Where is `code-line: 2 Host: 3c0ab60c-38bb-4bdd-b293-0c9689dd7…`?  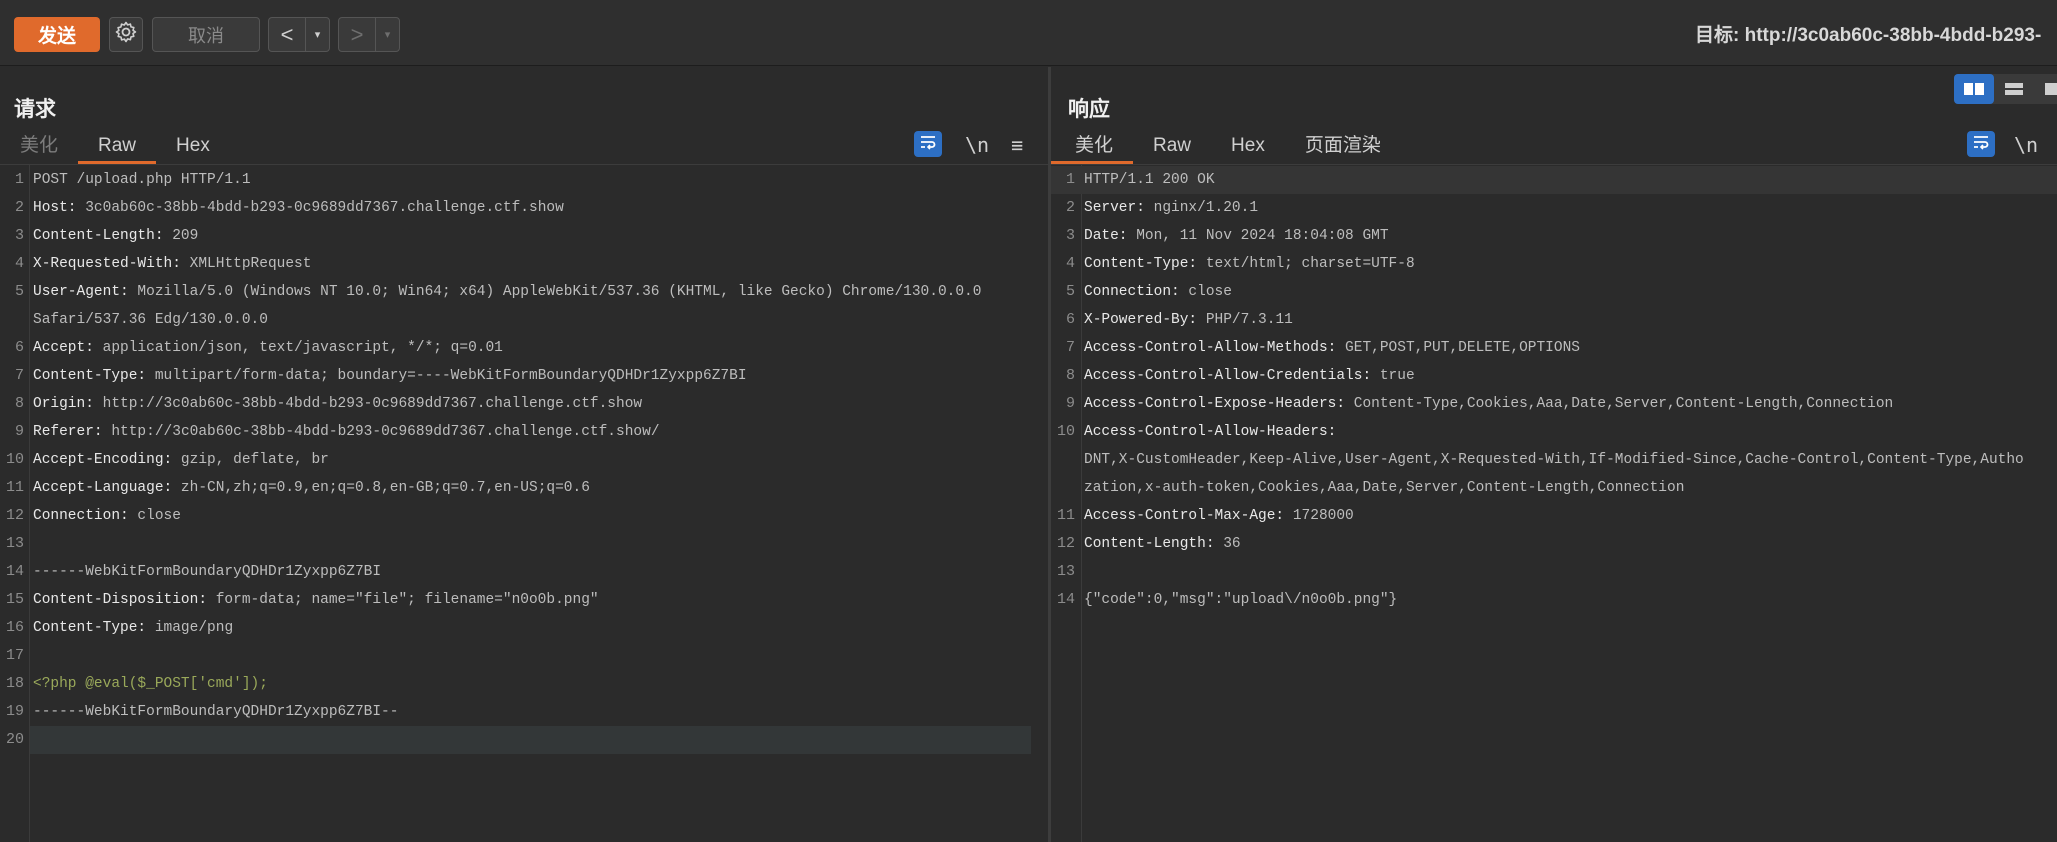 code-line: 2 Host: 3c0ab60c-38bb-4bdd-b293-0c9689dd7… is located at coordinates (524, 208).